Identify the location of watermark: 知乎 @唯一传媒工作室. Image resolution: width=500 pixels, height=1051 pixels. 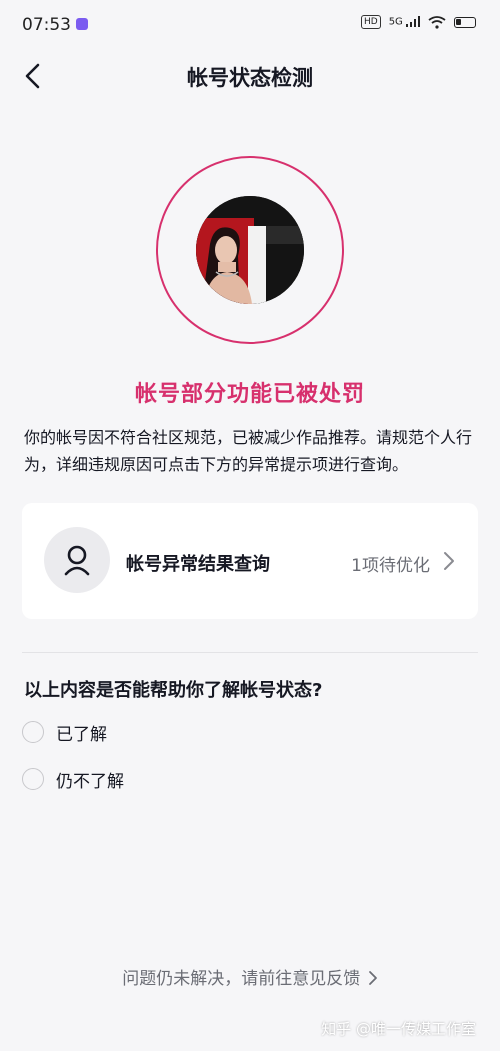
(398, 1029).